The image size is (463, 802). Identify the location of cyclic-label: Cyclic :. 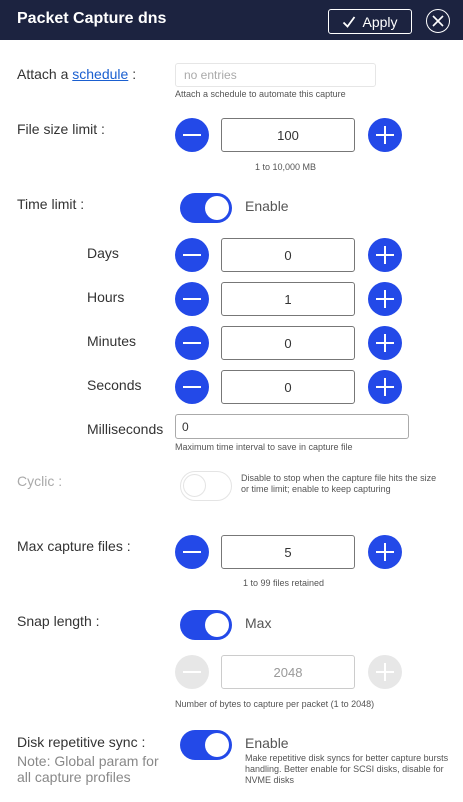
(40, 481).